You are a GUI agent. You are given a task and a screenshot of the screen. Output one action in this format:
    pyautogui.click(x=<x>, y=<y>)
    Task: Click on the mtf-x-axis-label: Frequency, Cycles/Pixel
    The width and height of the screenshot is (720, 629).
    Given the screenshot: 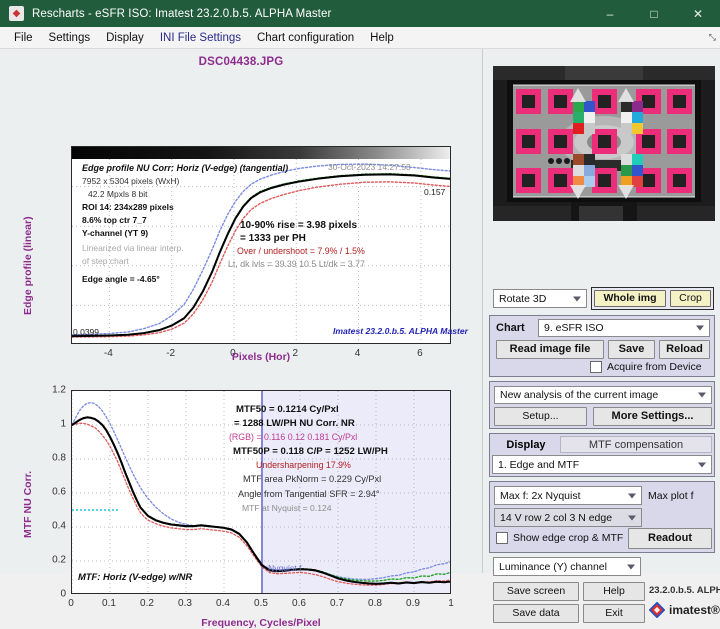 What is the action you would take?
    pyautogui.click(x=261, y=623)
    